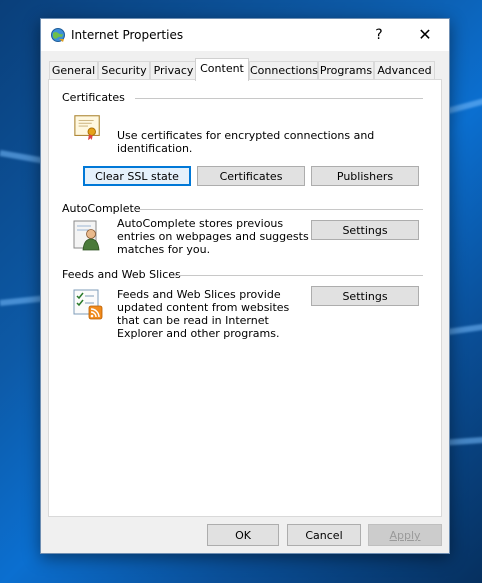 The image size is (482, 583). Describe the element at coordinates (245, 35) in the screenshot. I see `title-bar: Internet Properties ? ✕` at that location.